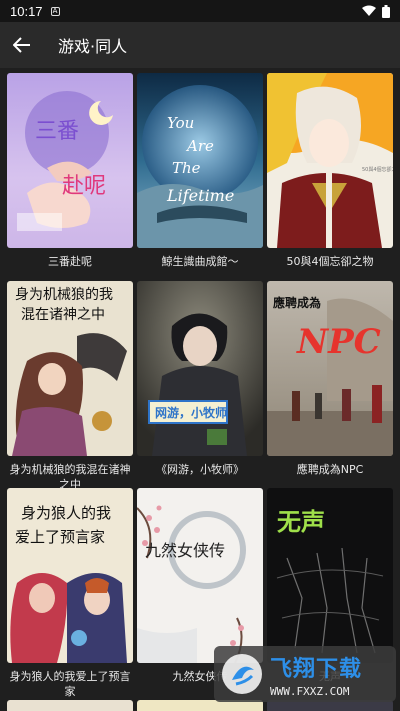  I want to click on status-icons, so click(376, 11).